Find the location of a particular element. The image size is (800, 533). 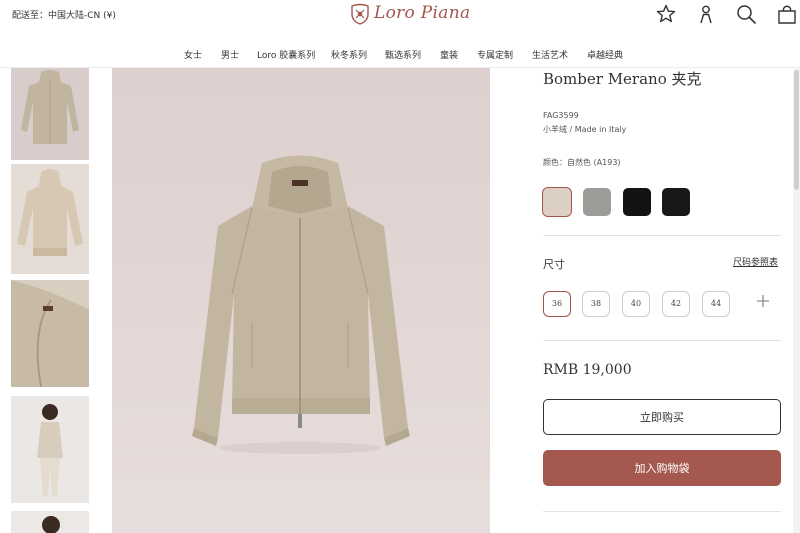

product-price: RMB 19,000 is located at coordinates (587, 370).